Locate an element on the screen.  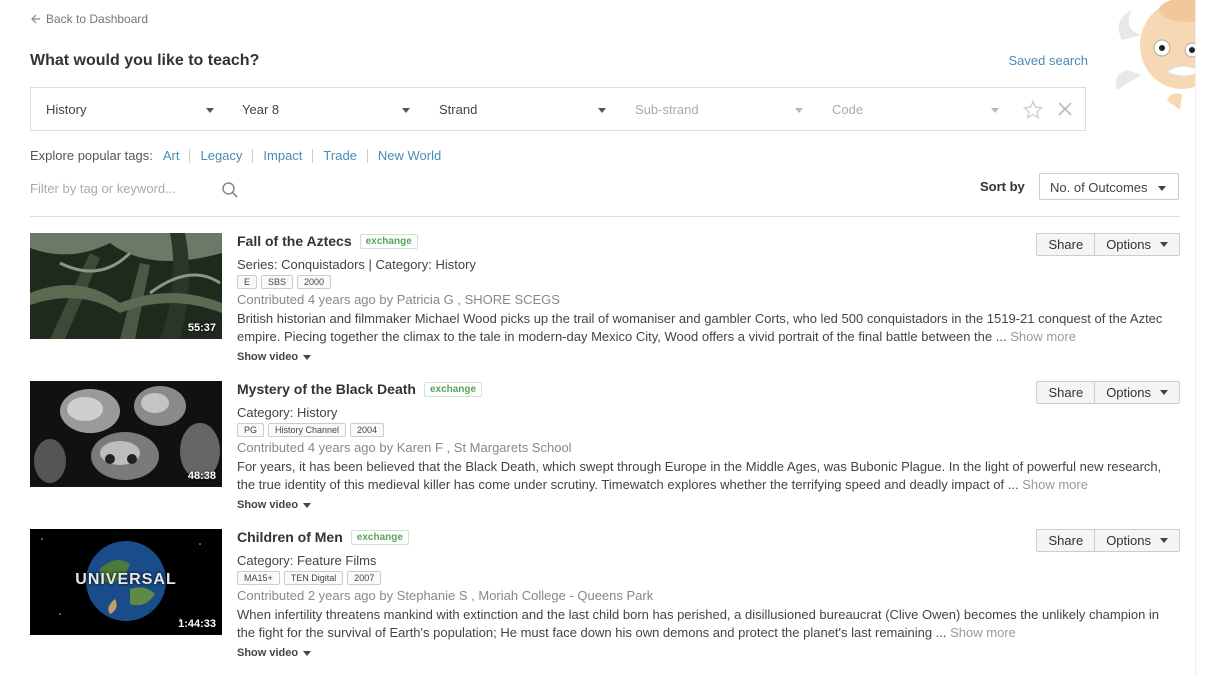
video-thumbnail: UNIVERSAL 1:44:33 is located at coordinates (126, 582).